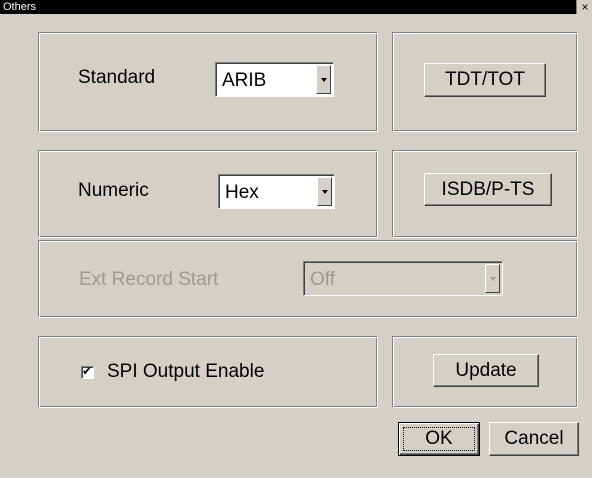 This screenshot has width=592, height=478. I want to click on standard-select-value: ARIB, so click(244, 80).